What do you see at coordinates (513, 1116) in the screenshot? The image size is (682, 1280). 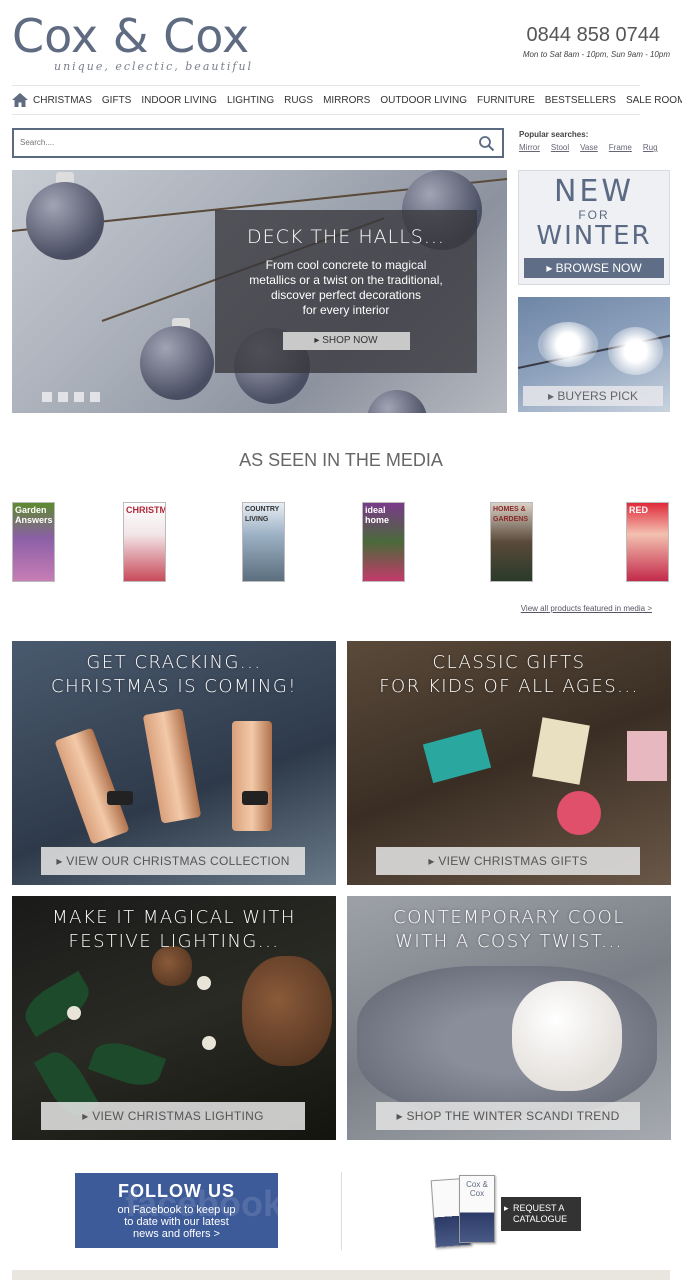 I see `button-label: SHOP THE WINTER SCANDI TREND` at bounding box center [513, 1116].